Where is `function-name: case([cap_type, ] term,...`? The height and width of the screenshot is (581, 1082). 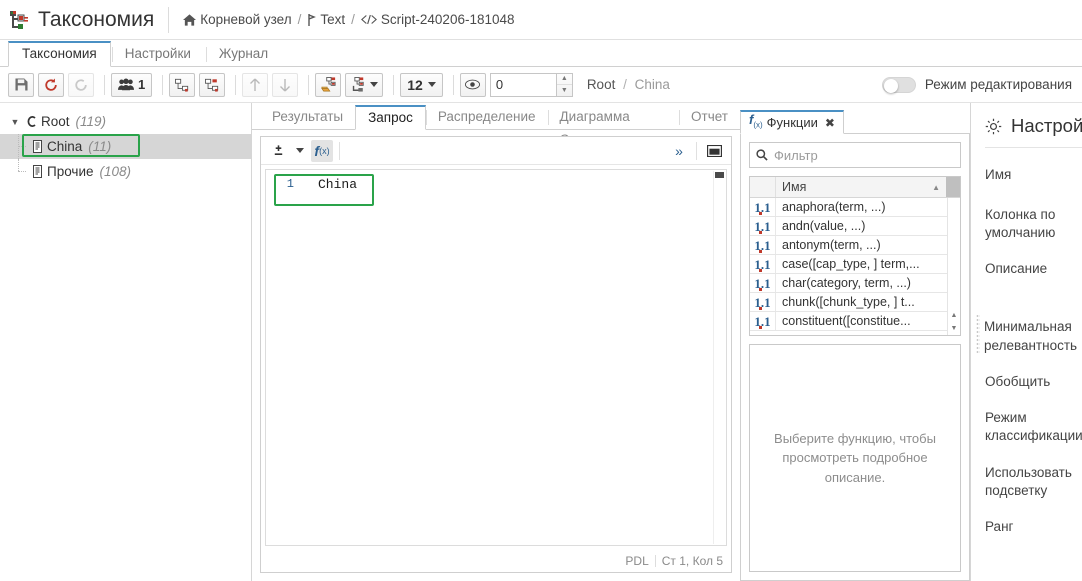 function-name: case([cap_type, ] term,... is located at coordinates (851, 264).